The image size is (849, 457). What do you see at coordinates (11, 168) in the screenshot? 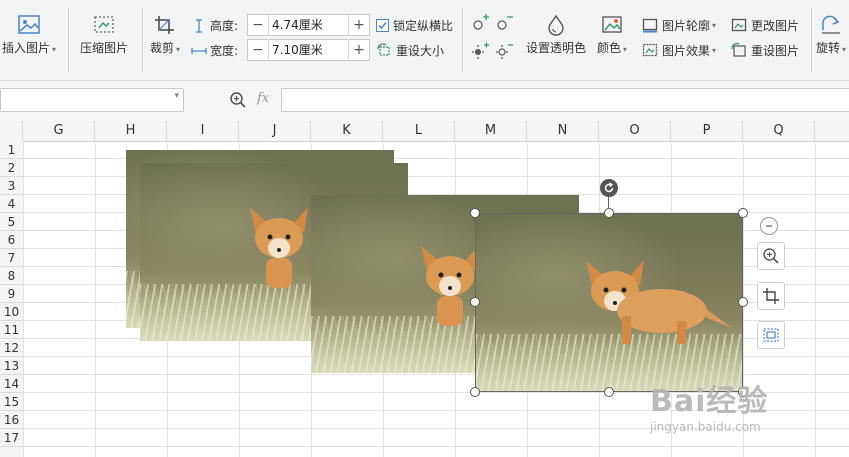
I see `row-header: 2` at bounding box center [11, 168].